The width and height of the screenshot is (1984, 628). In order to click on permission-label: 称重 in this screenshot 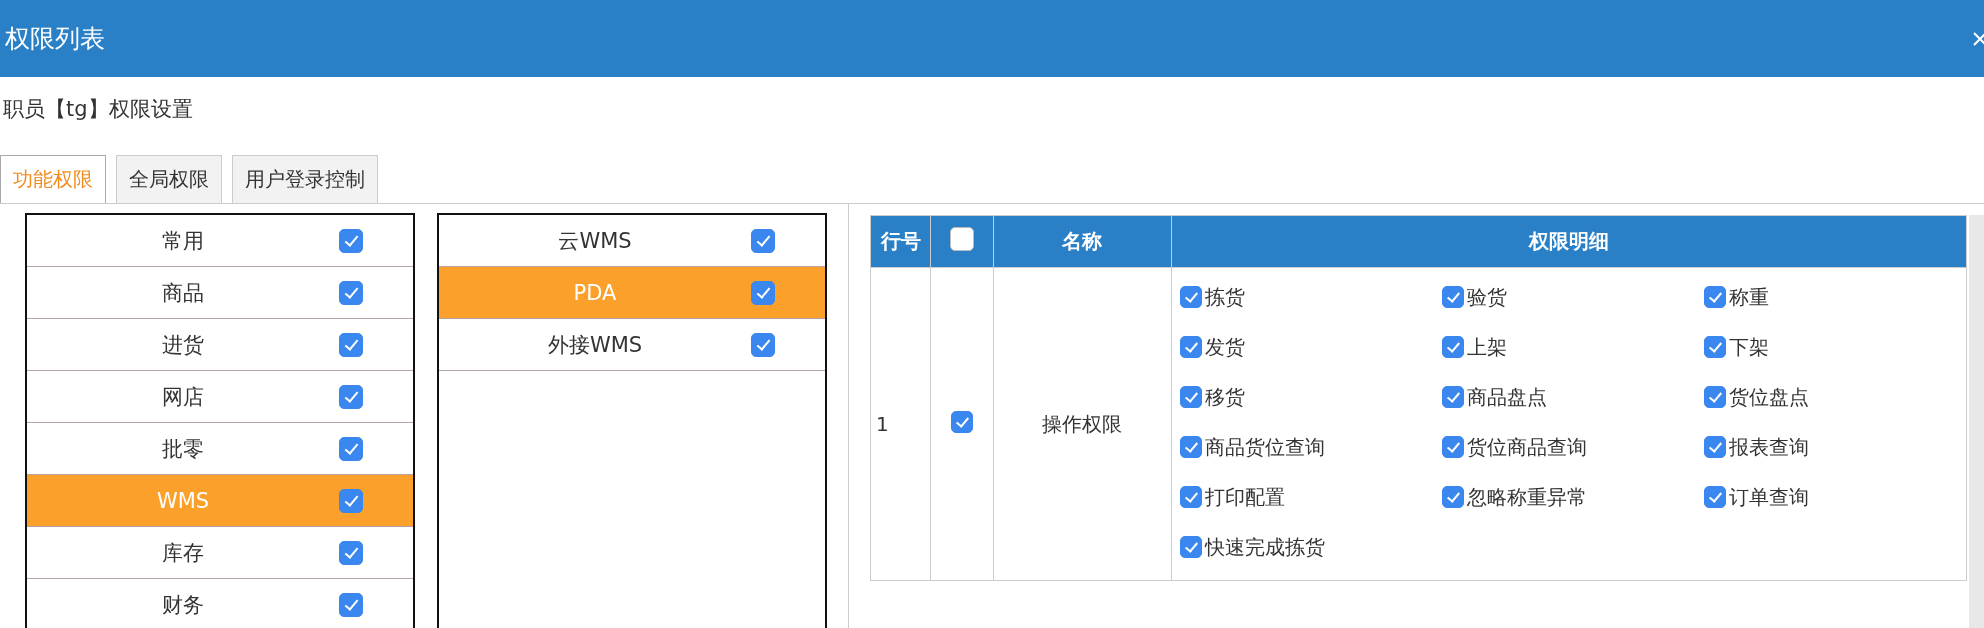, I will do `click(1749, 297)`.